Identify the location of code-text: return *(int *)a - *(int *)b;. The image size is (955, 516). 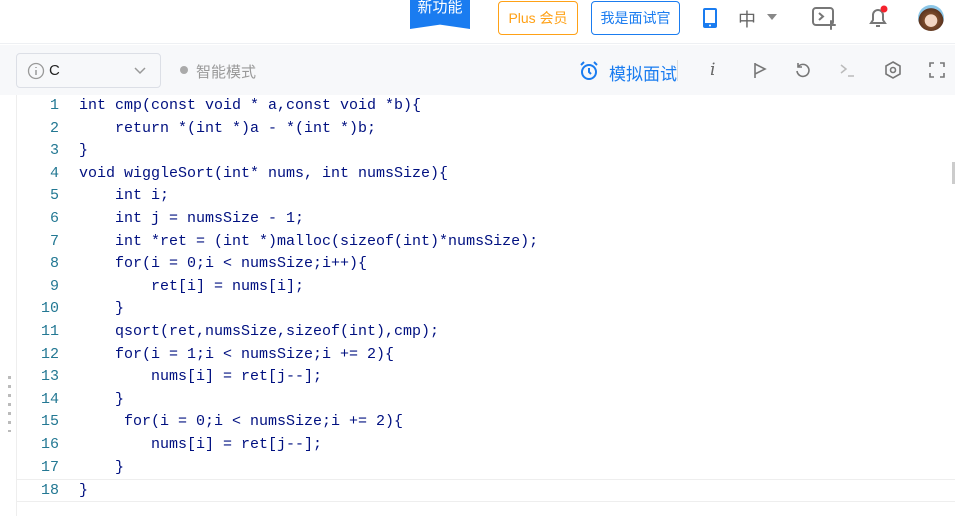
(228, 128).